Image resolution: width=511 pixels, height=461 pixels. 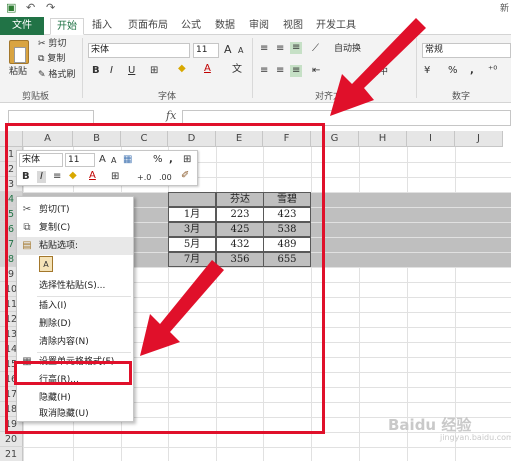 I want to click on tab-view: 视图, so click(x=293, y=26).